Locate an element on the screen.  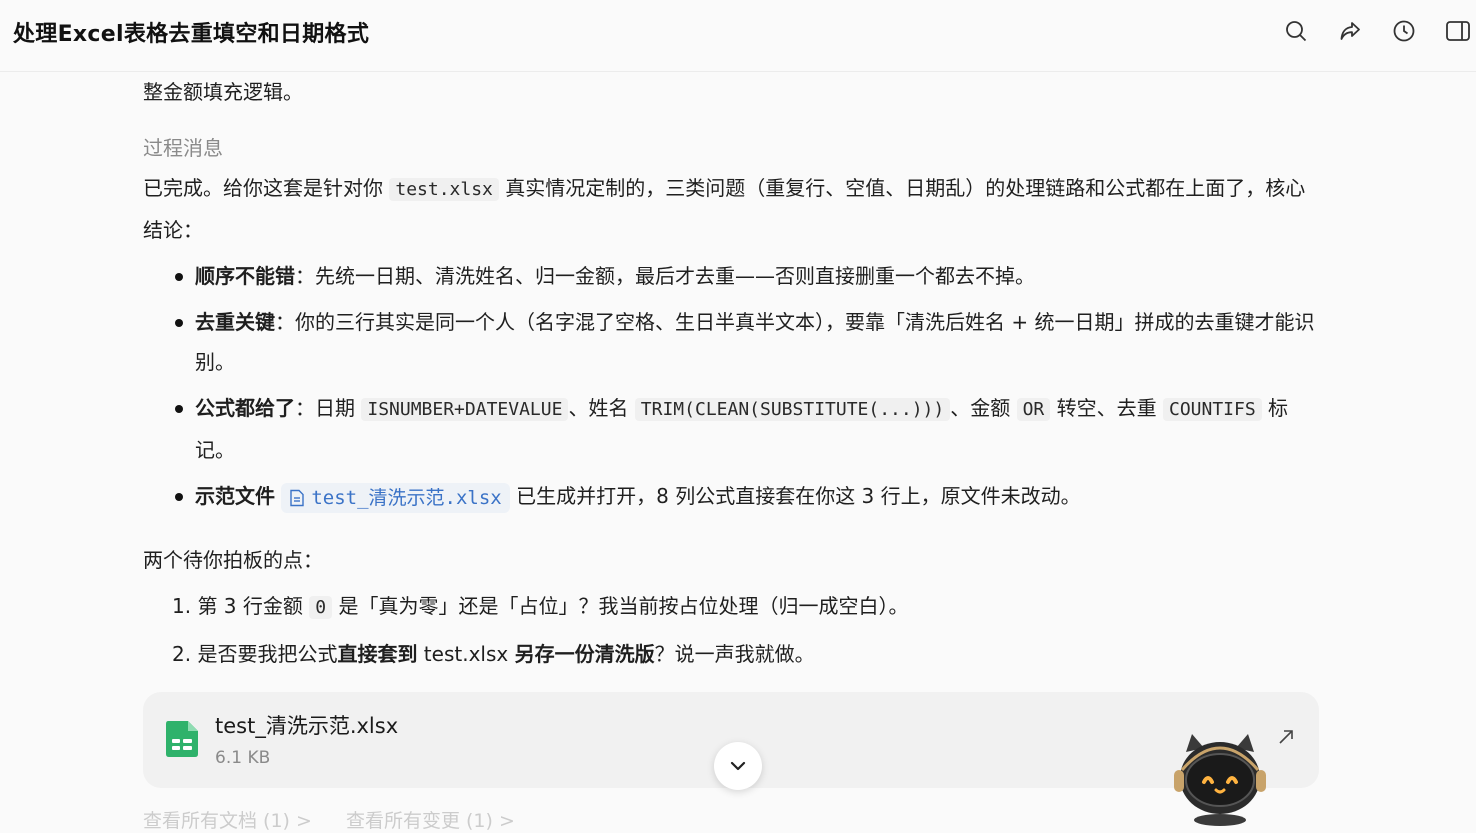
item-text: 1. 第 3 行金额 is located at coordinates (241, 606).